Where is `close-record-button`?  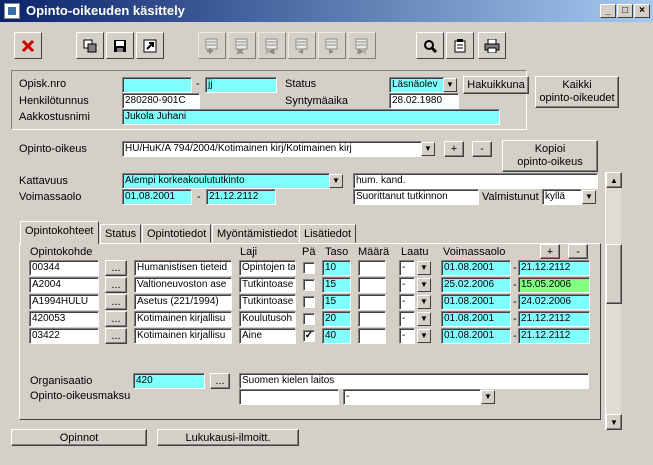 close-record-button is located at coordinates (28, 45).